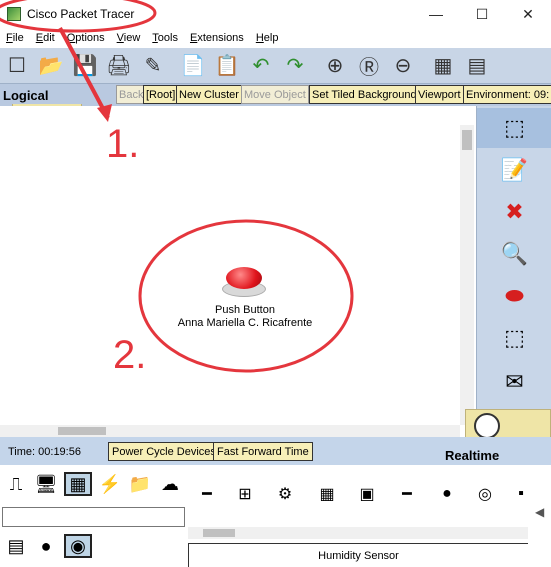  I want to click on humidity-sensor-icon: ▦, so click(327, 494).